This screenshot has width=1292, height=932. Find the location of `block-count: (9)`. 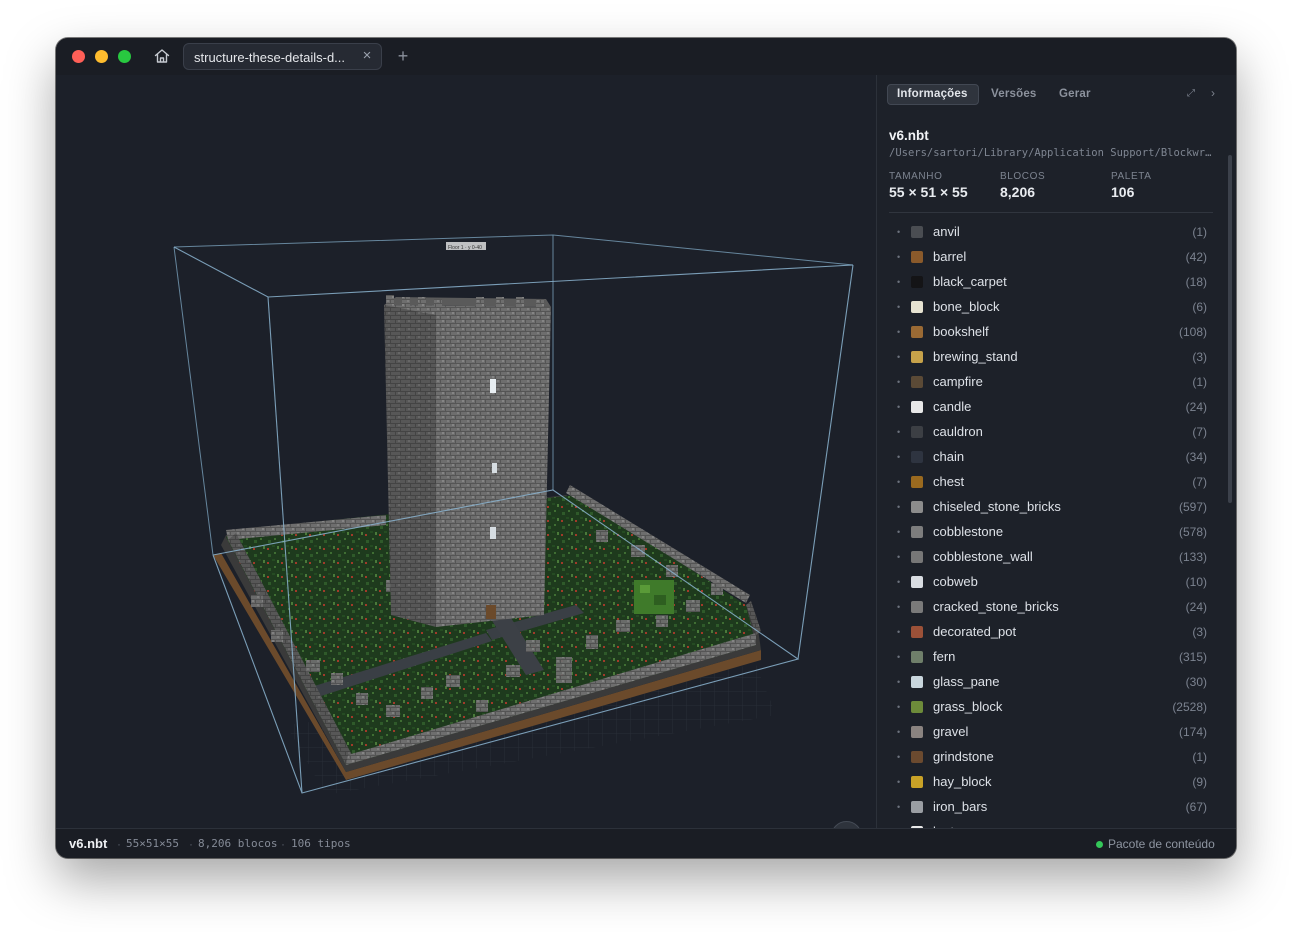

block-count: (9) is located at coordinates (1199, 782).